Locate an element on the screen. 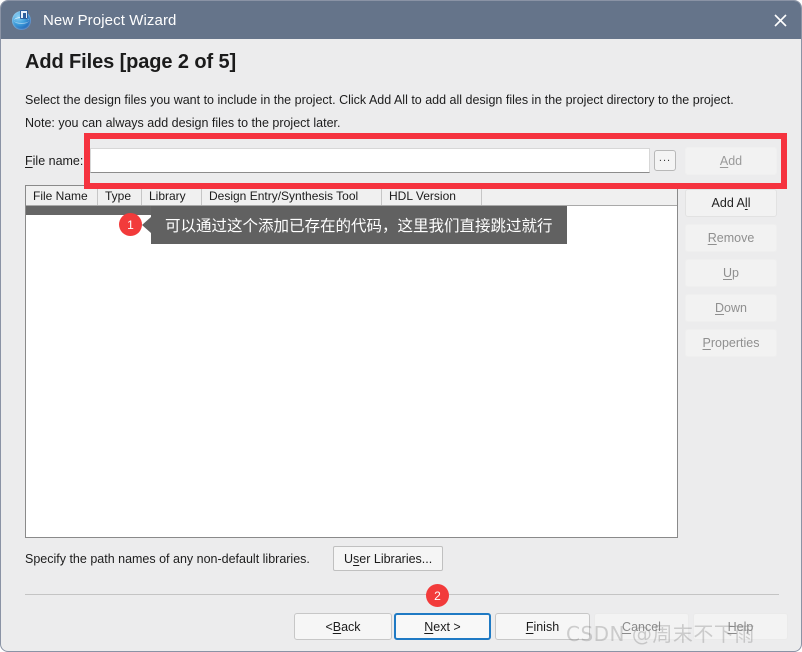  label-mnemonic: F is located at coordinates (529, 626).